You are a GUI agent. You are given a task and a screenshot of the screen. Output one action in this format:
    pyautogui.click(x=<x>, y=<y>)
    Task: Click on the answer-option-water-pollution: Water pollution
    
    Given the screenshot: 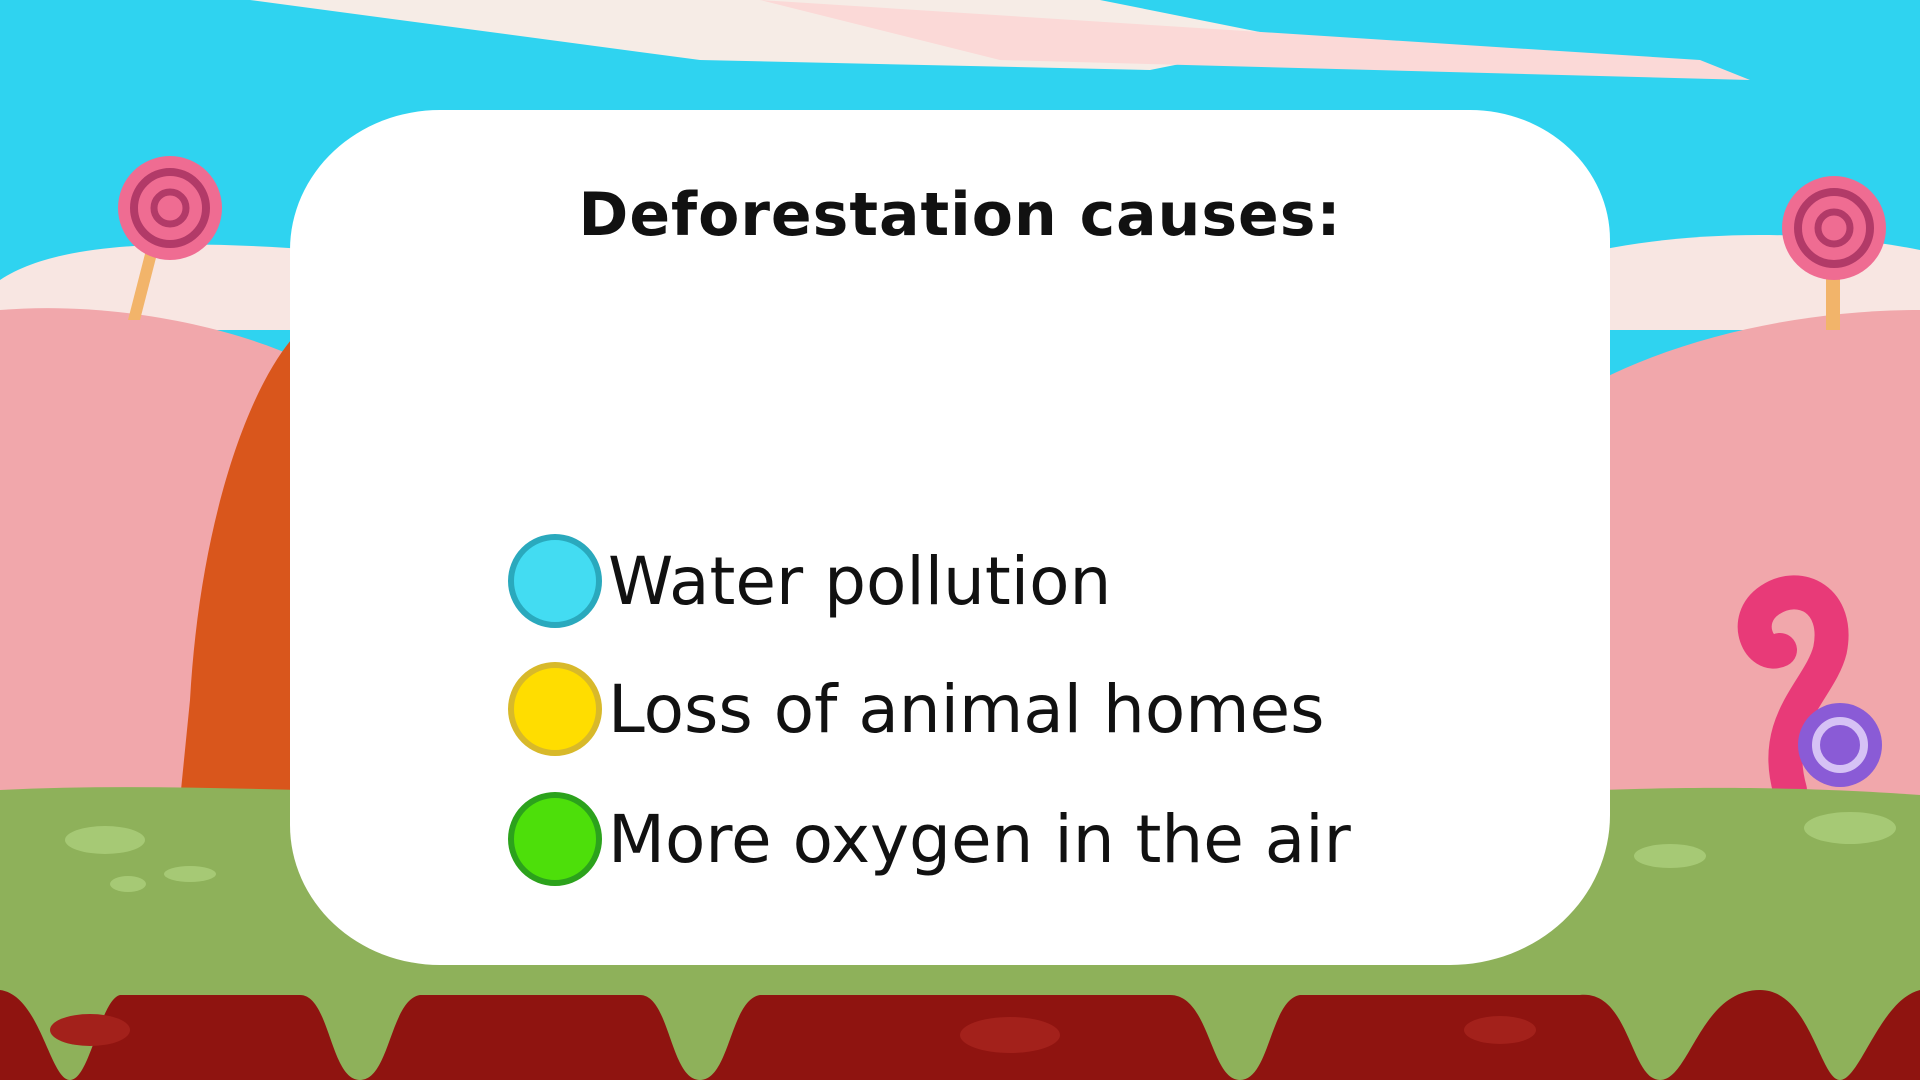 What is the action you would take?
    pyautogui.click(x=809, y=581)
    